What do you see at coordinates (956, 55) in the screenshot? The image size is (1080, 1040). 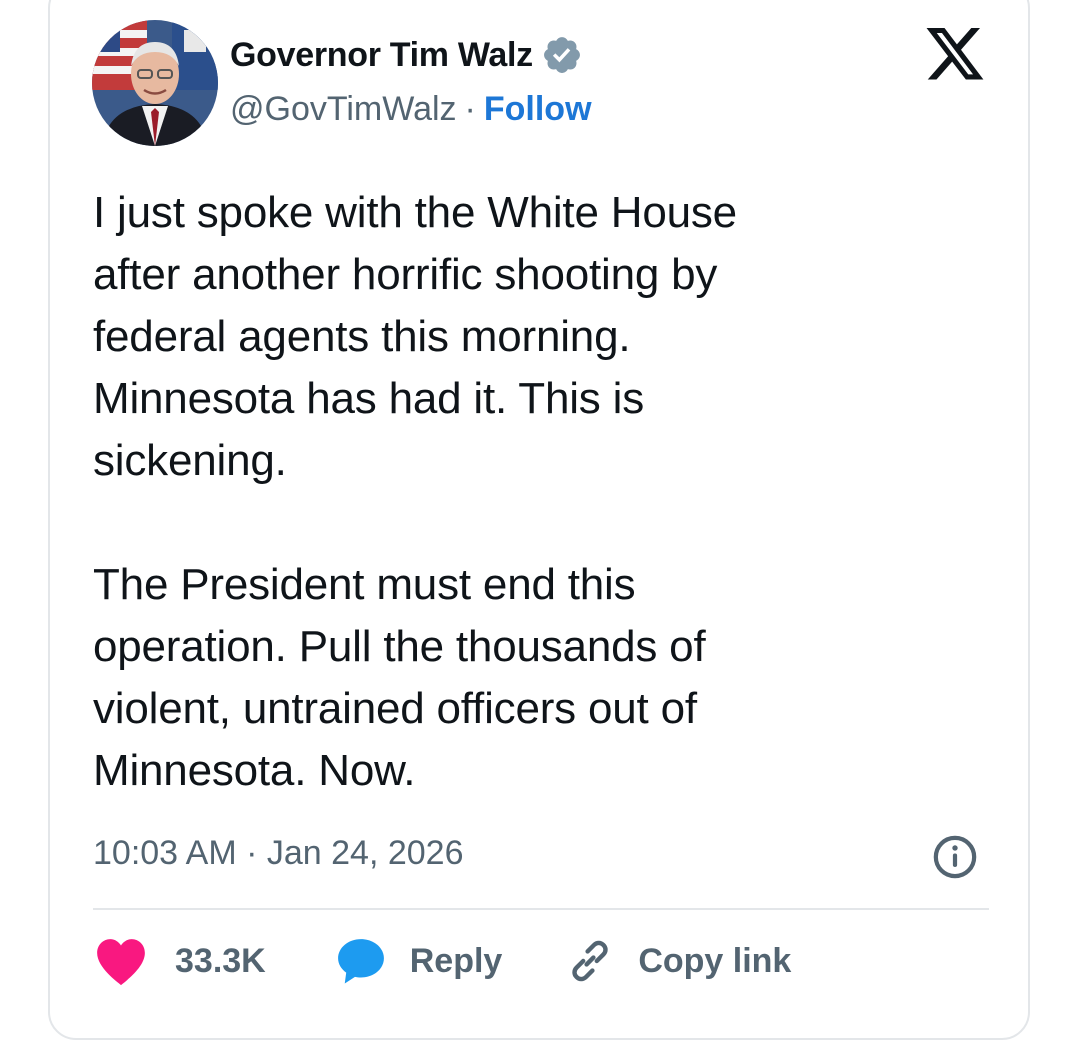 I see `x-logo-icon` at bounding box center [956, 55].